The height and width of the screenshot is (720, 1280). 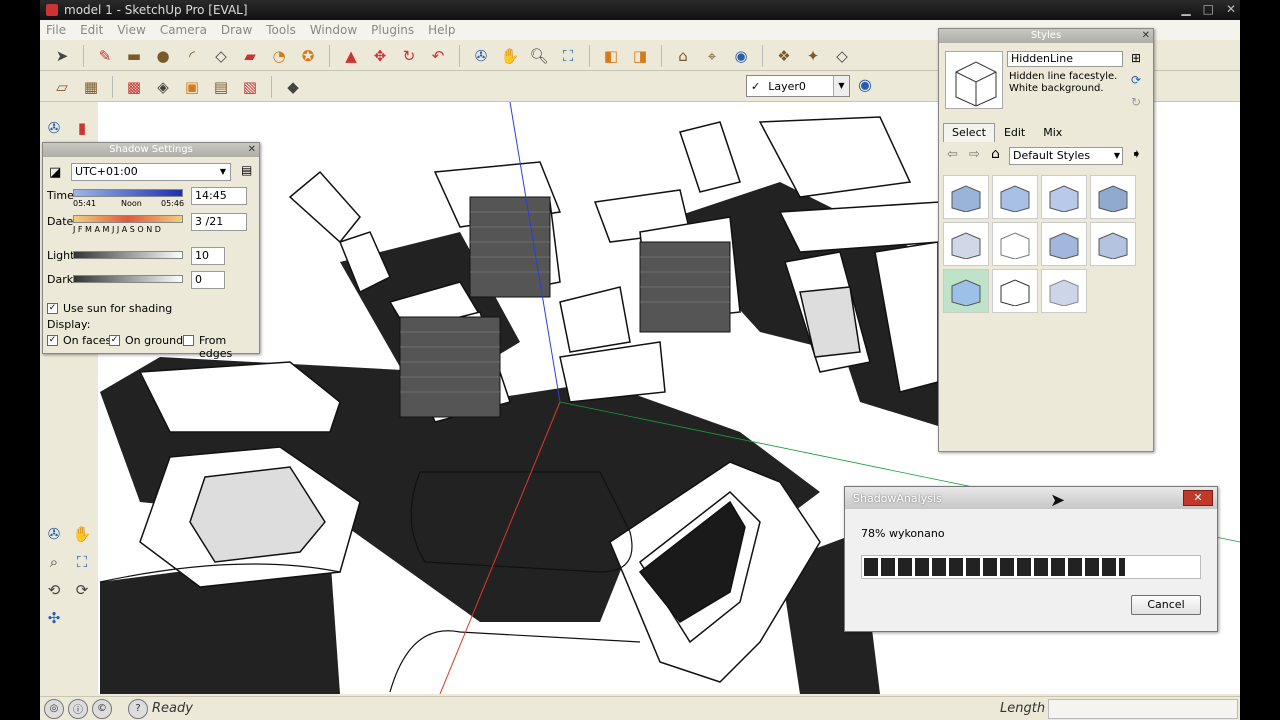 What do you see at coordinates (1065, 59) in the screenshot?
I see `style-name-field: HiddenLine` at bounding box center [1065, 59].